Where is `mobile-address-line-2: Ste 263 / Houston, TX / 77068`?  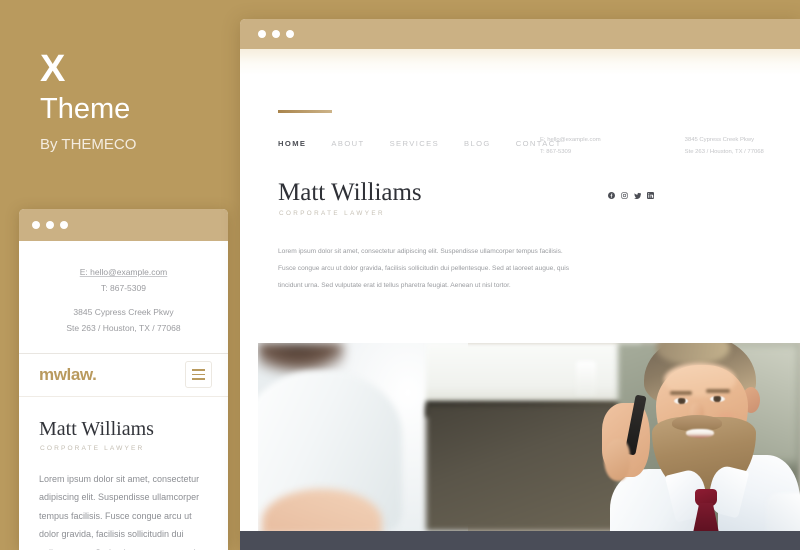 mobile-address-line-2: Ste 263 / Houston, TX / 77068 is located at coordinates (123, 328).